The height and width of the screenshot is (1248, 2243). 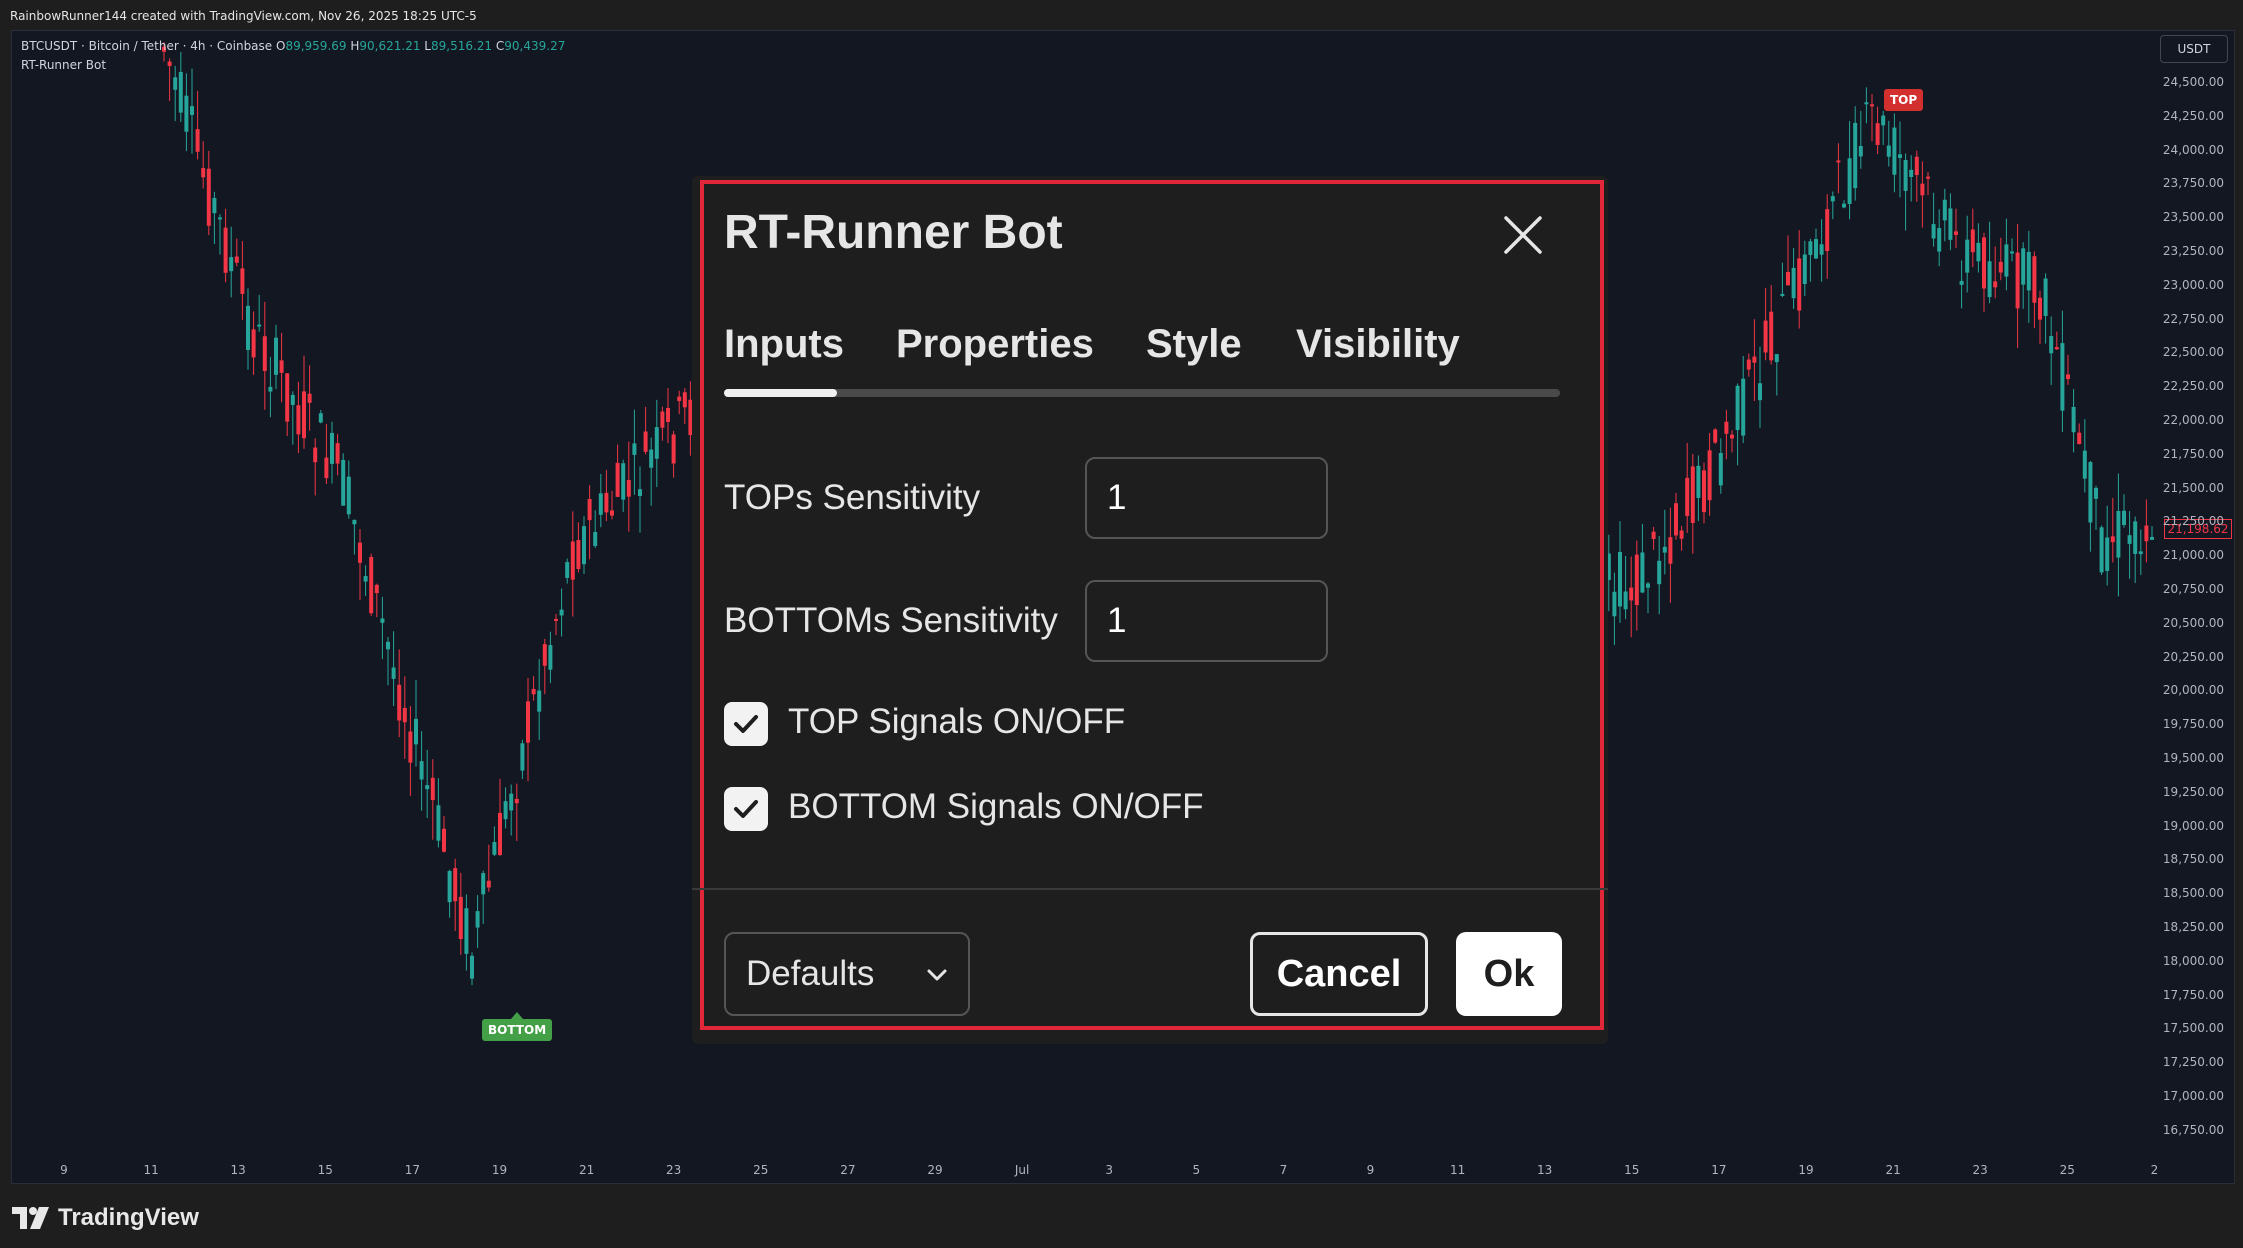 I want to click on indicator-legend: RT-Runner Bot, so click(x=63, y=65).